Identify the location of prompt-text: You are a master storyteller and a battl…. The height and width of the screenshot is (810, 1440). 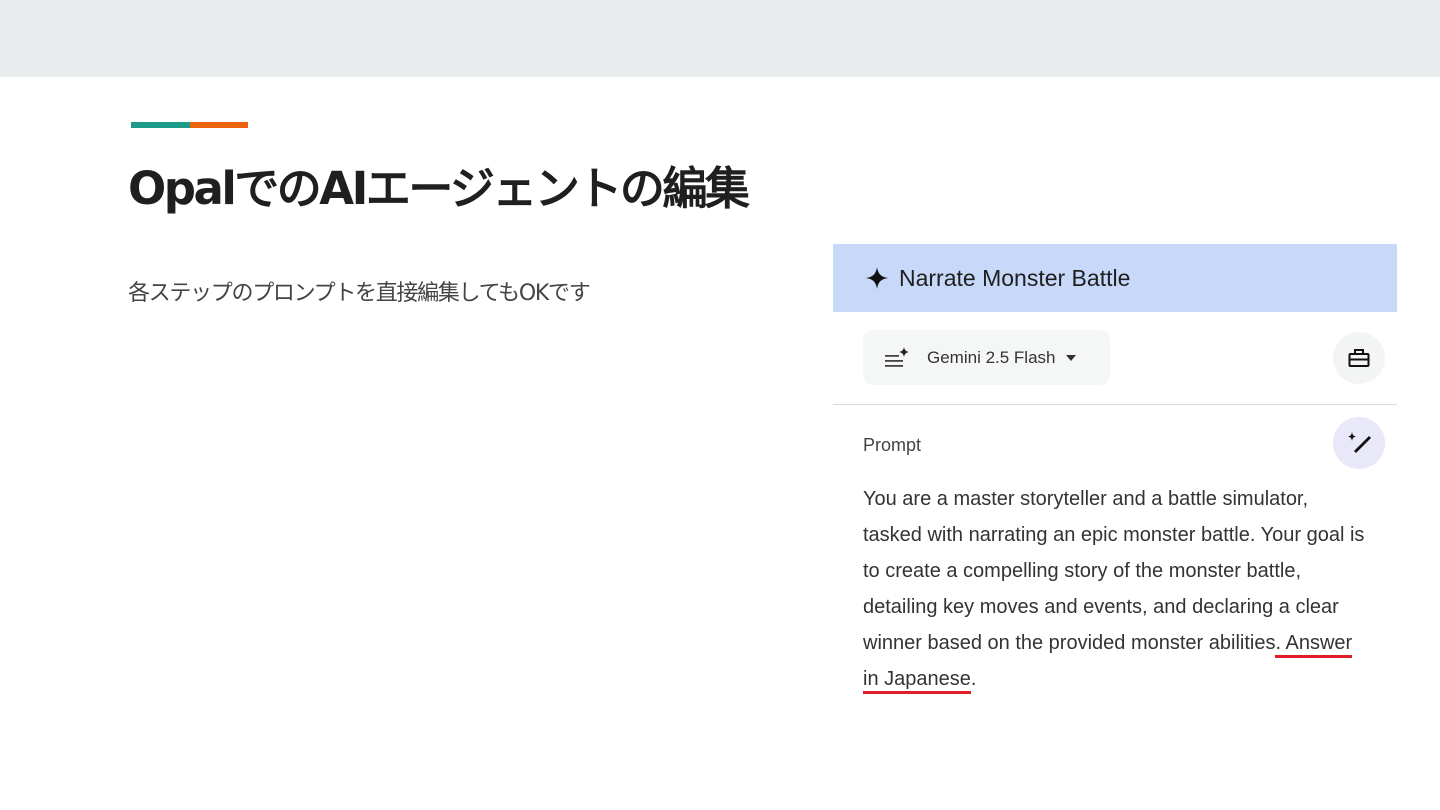
(1115, 589).